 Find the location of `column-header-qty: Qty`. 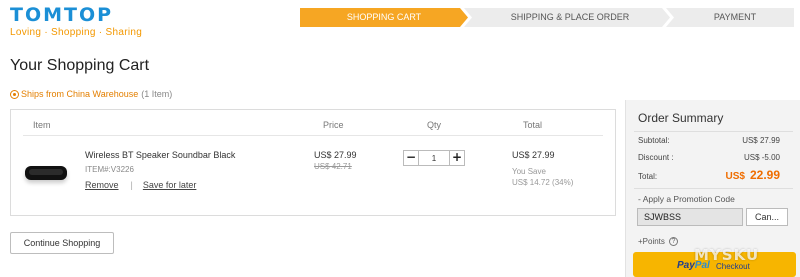

column-header-qty: Qty is located at coordinates (434, 125).